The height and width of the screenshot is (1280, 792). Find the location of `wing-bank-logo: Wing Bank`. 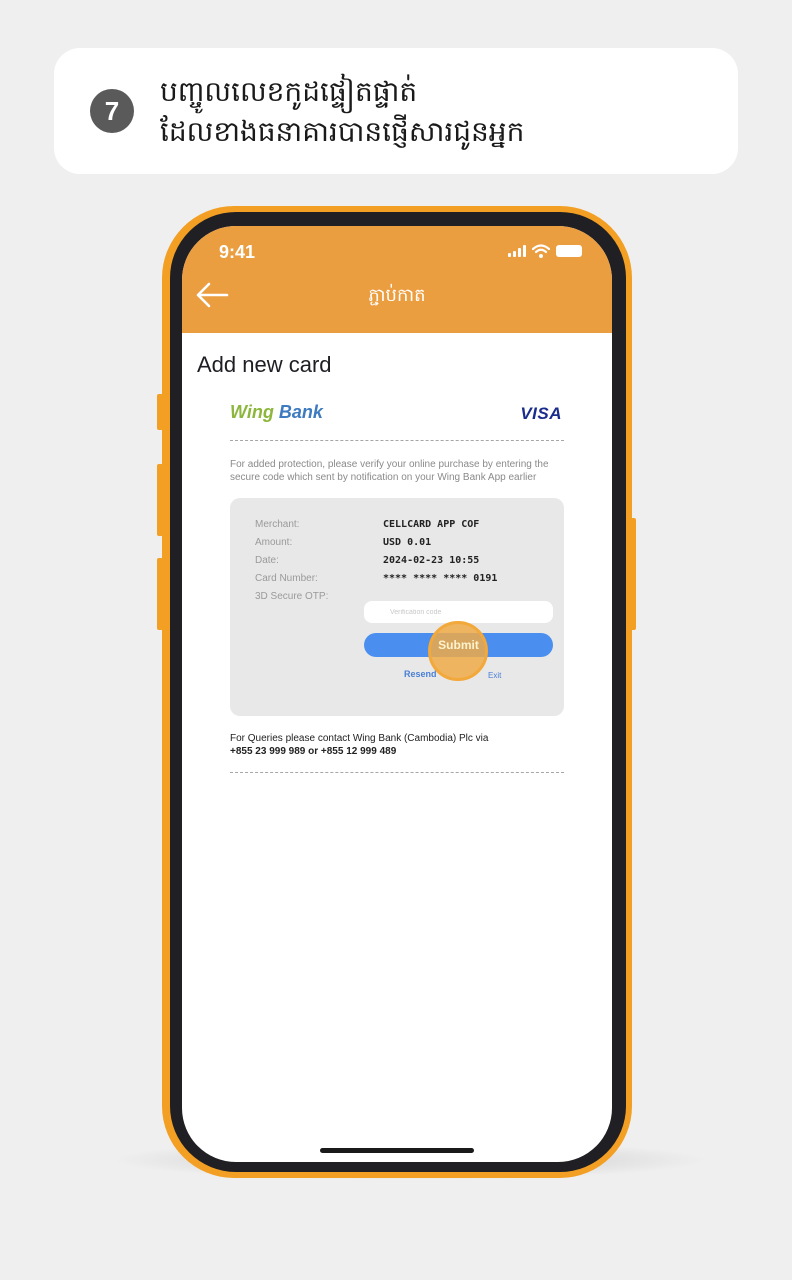

wing-bank-logo: Wing Bank is located at coordinates (276, 412).